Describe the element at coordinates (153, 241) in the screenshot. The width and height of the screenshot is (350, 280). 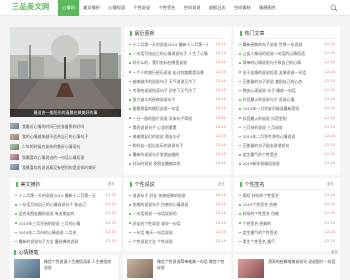
I see `list-item-title: 个性说说大全 个性说说` at that location.